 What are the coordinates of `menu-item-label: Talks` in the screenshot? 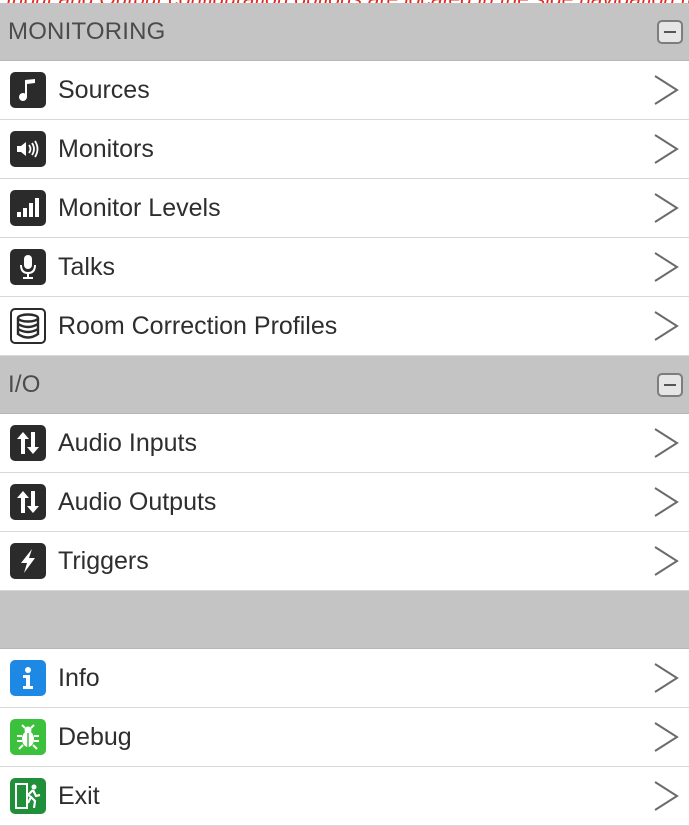 It's located at (86, 266).